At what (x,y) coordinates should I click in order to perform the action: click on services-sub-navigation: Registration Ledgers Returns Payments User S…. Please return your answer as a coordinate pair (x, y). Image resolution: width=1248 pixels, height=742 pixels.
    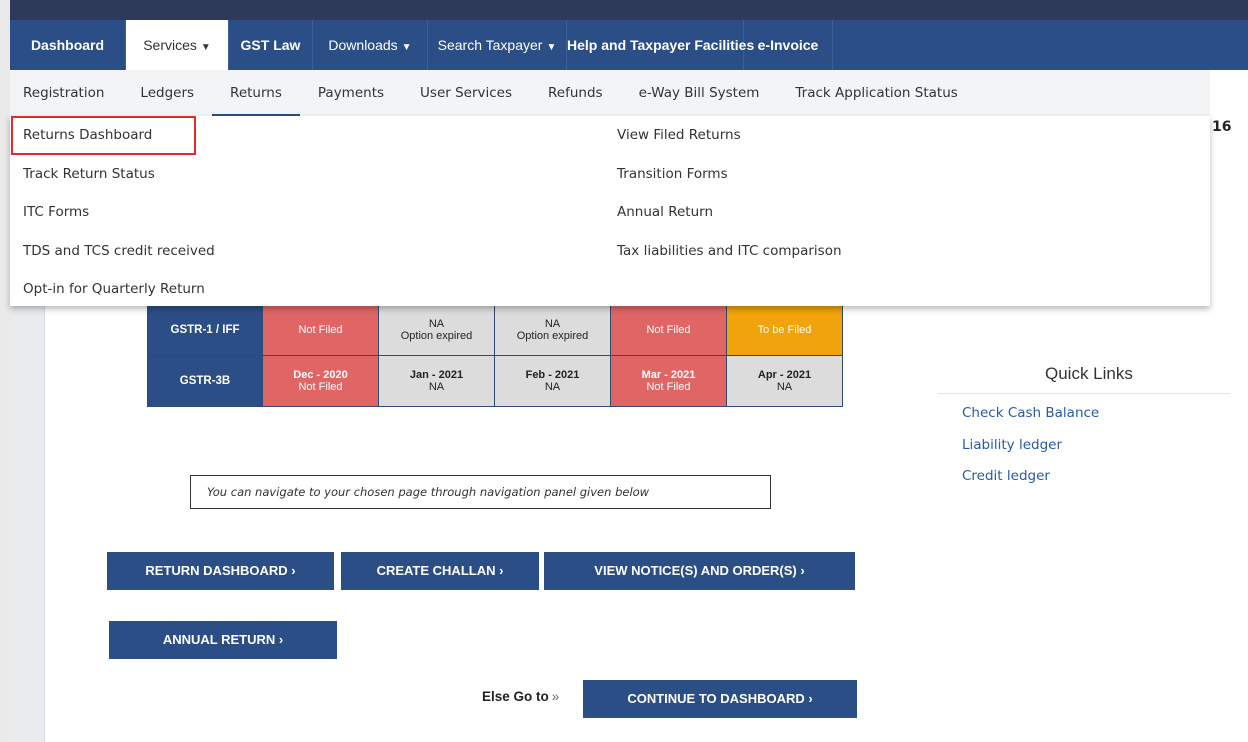
    Looking at the image, I should click on (610, 93).